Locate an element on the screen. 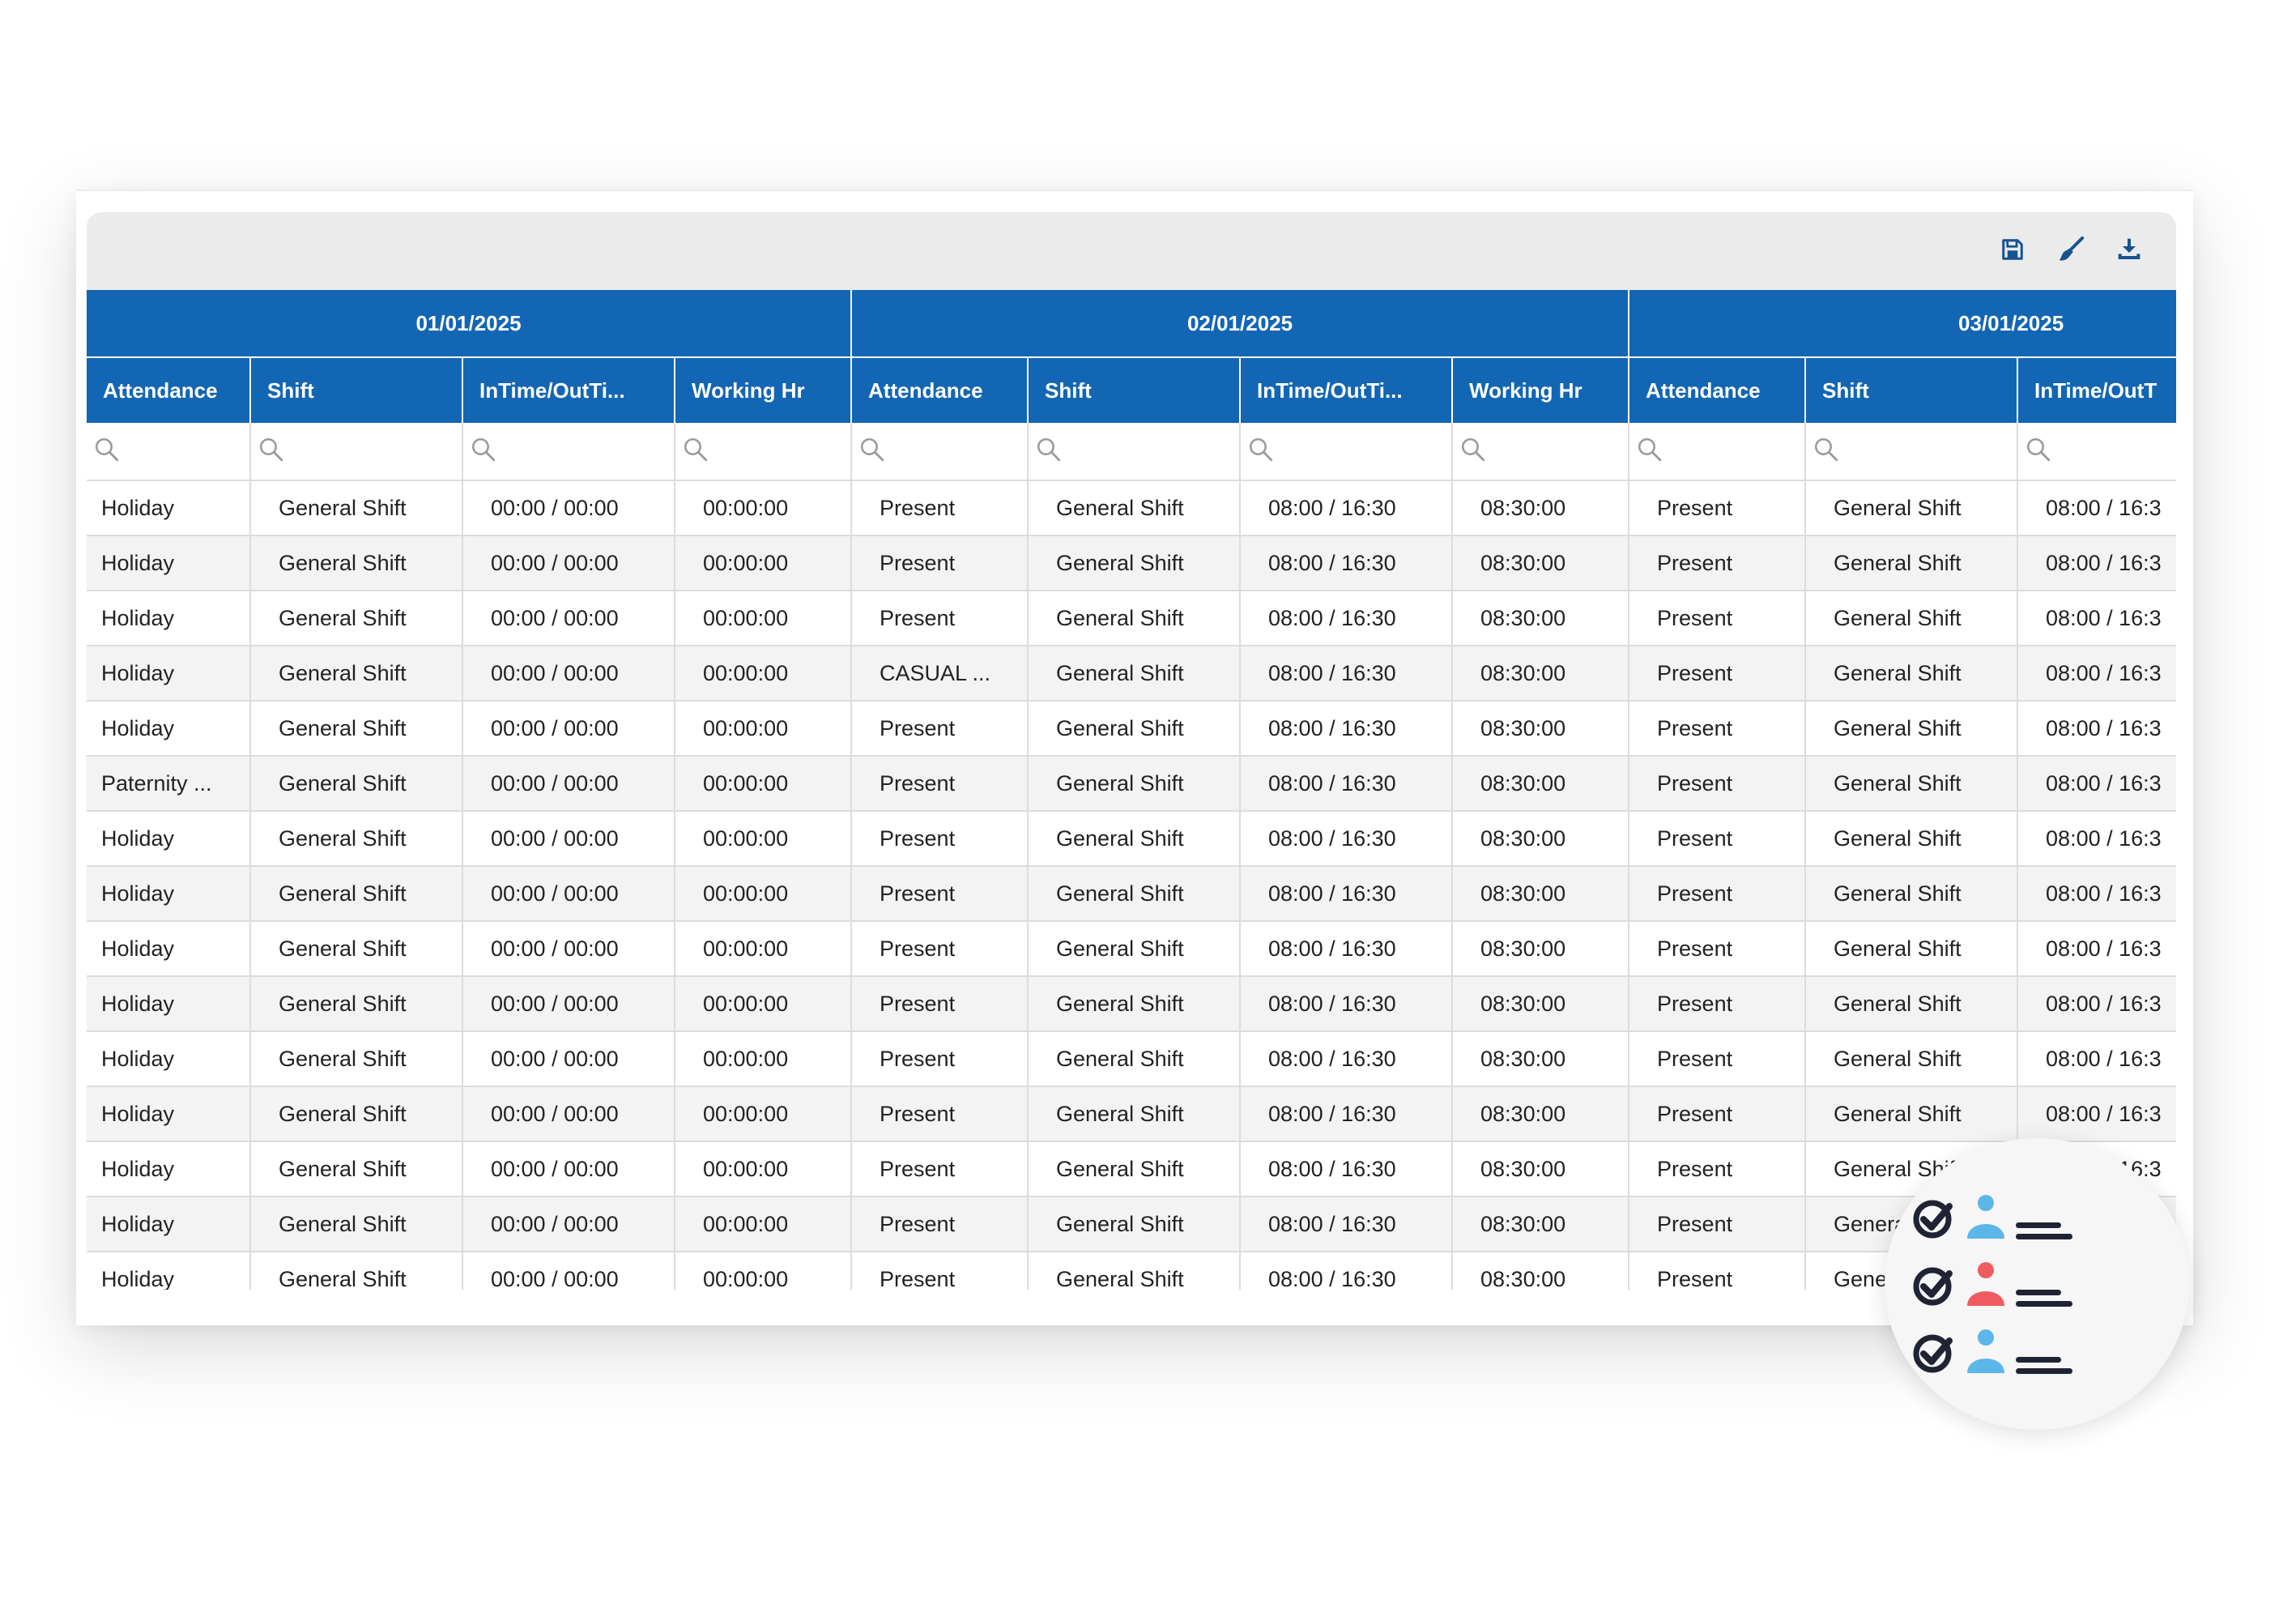  toolbar-actions is located at coordinates (2071, 249).